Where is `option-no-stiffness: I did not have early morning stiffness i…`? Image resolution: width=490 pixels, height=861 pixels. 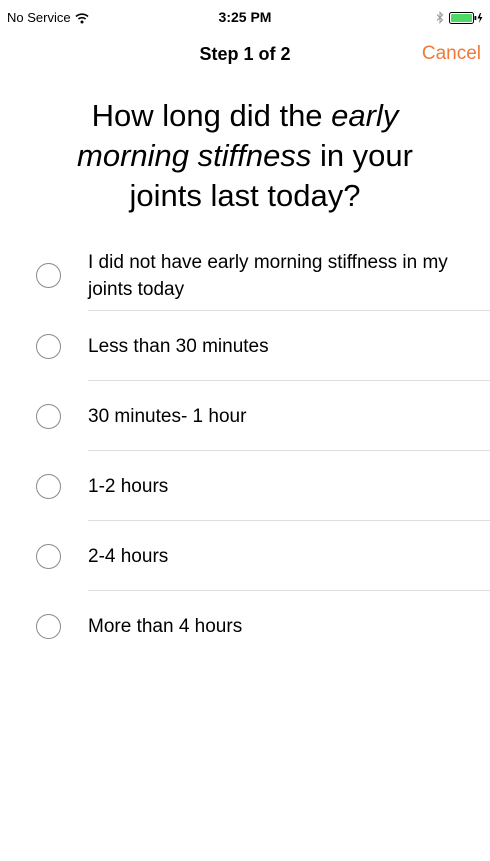 option-no-stiffness: I did not have early morning stiffness i… is located at coordinates (245, 275).